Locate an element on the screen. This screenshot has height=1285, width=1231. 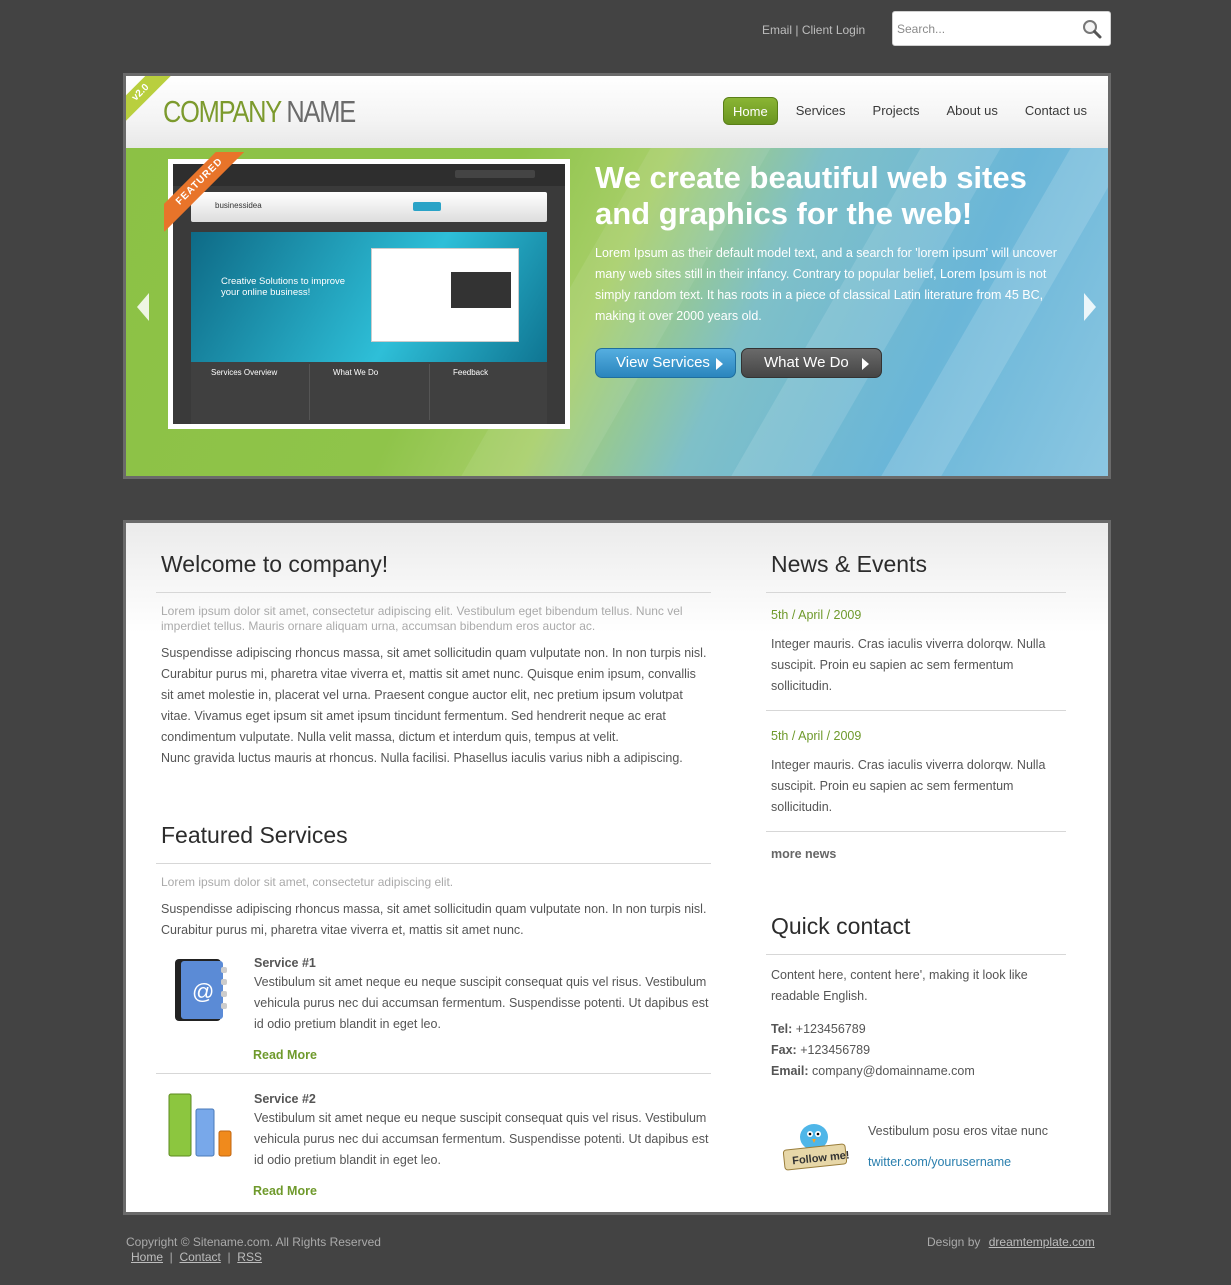
version-badge: v2.0 is located at coordinates (152, 102).